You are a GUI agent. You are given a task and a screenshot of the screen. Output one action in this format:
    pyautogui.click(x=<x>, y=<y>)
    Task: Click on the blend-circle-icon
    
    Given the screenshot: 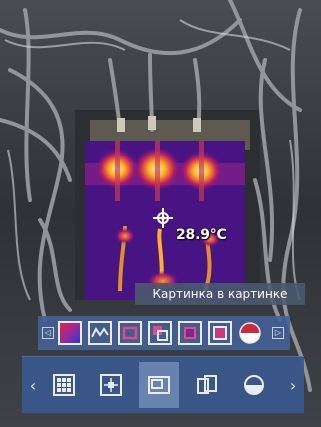 What is the action you would take?
    pyautogui.click(x=254, y=385)
    